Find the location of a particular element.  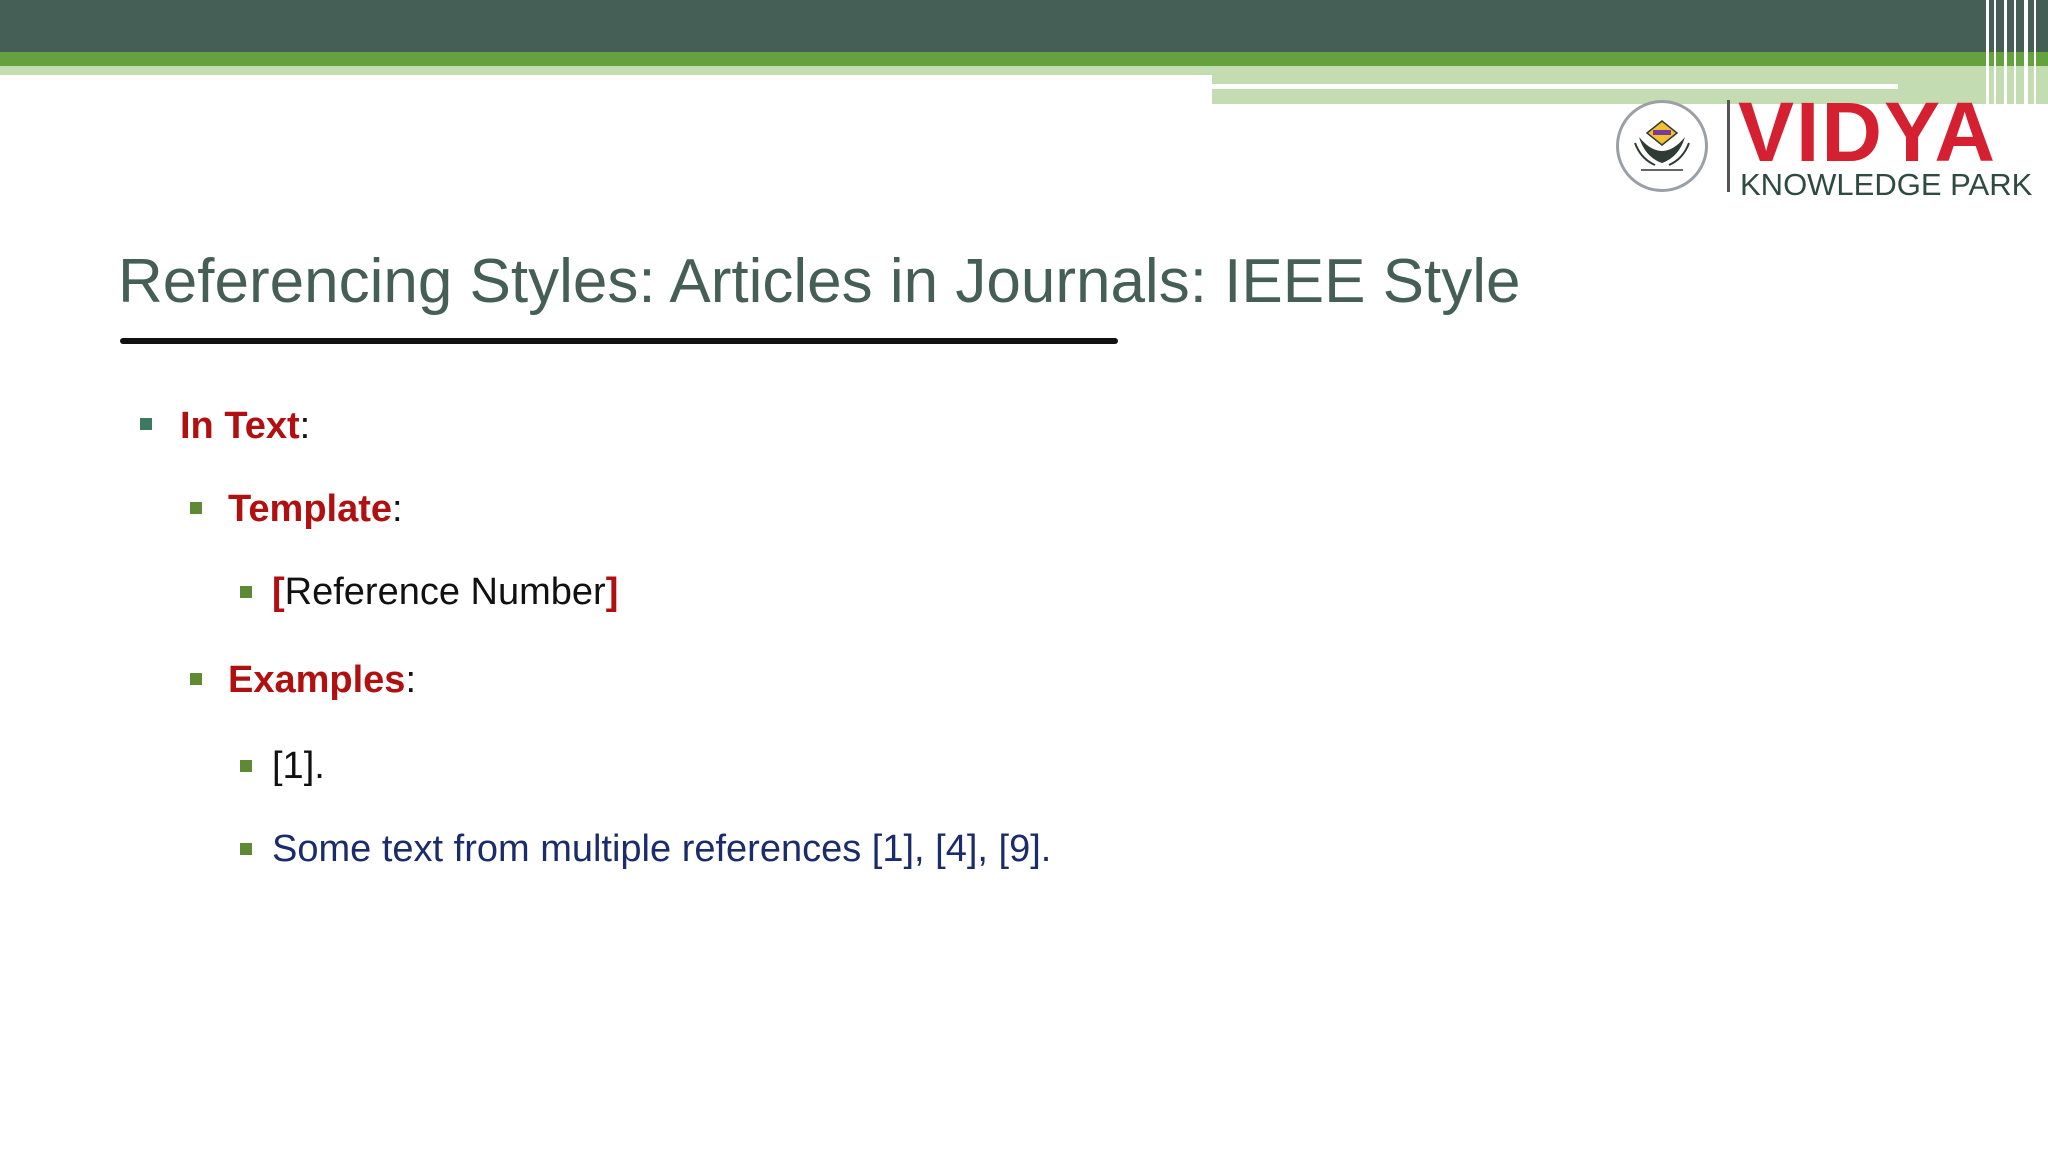

bullet-label: In Text is located at coordinates (240, 426).